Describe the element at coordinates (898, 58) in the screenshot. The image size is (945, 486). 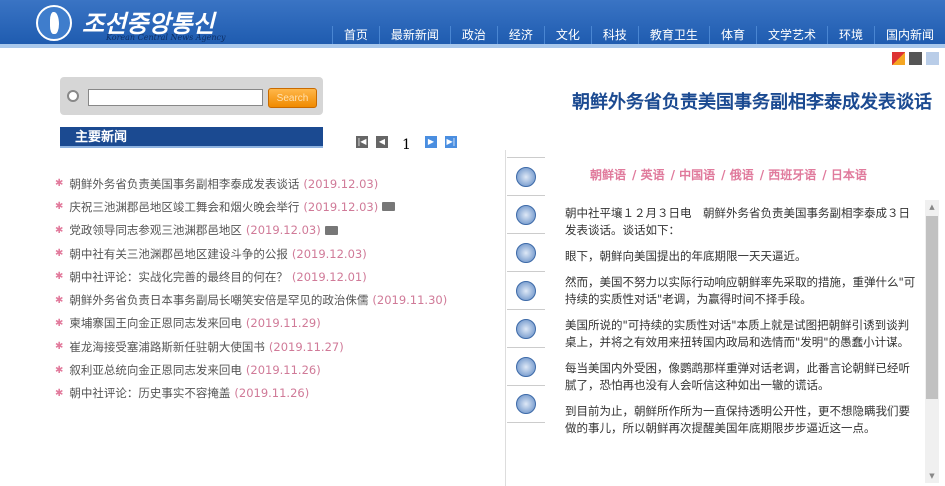
I see `flag-icon` at that location.